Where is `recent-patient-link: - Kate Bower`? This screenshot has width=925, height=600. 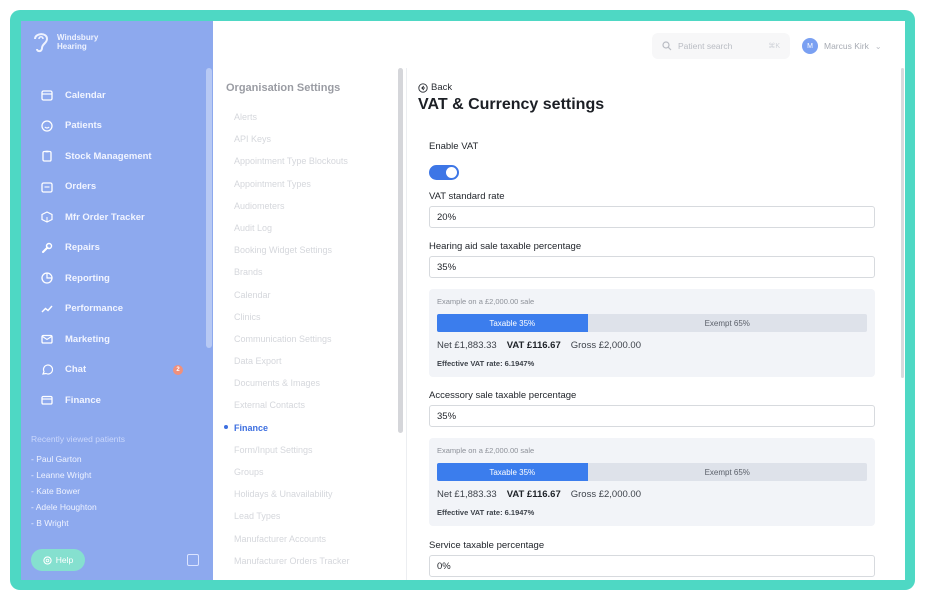
recent-patient-link: - Kate Bower is located at coordinates (64, 491).